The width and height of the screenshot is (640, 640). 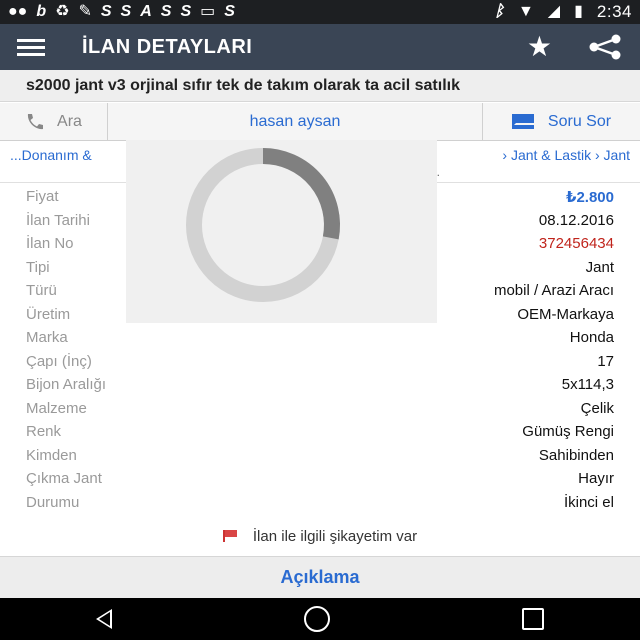 What do you see at coordinates (50, 244) in the screenshot?
I see `detail-label: İlan No` at bounding box center [50, 244].